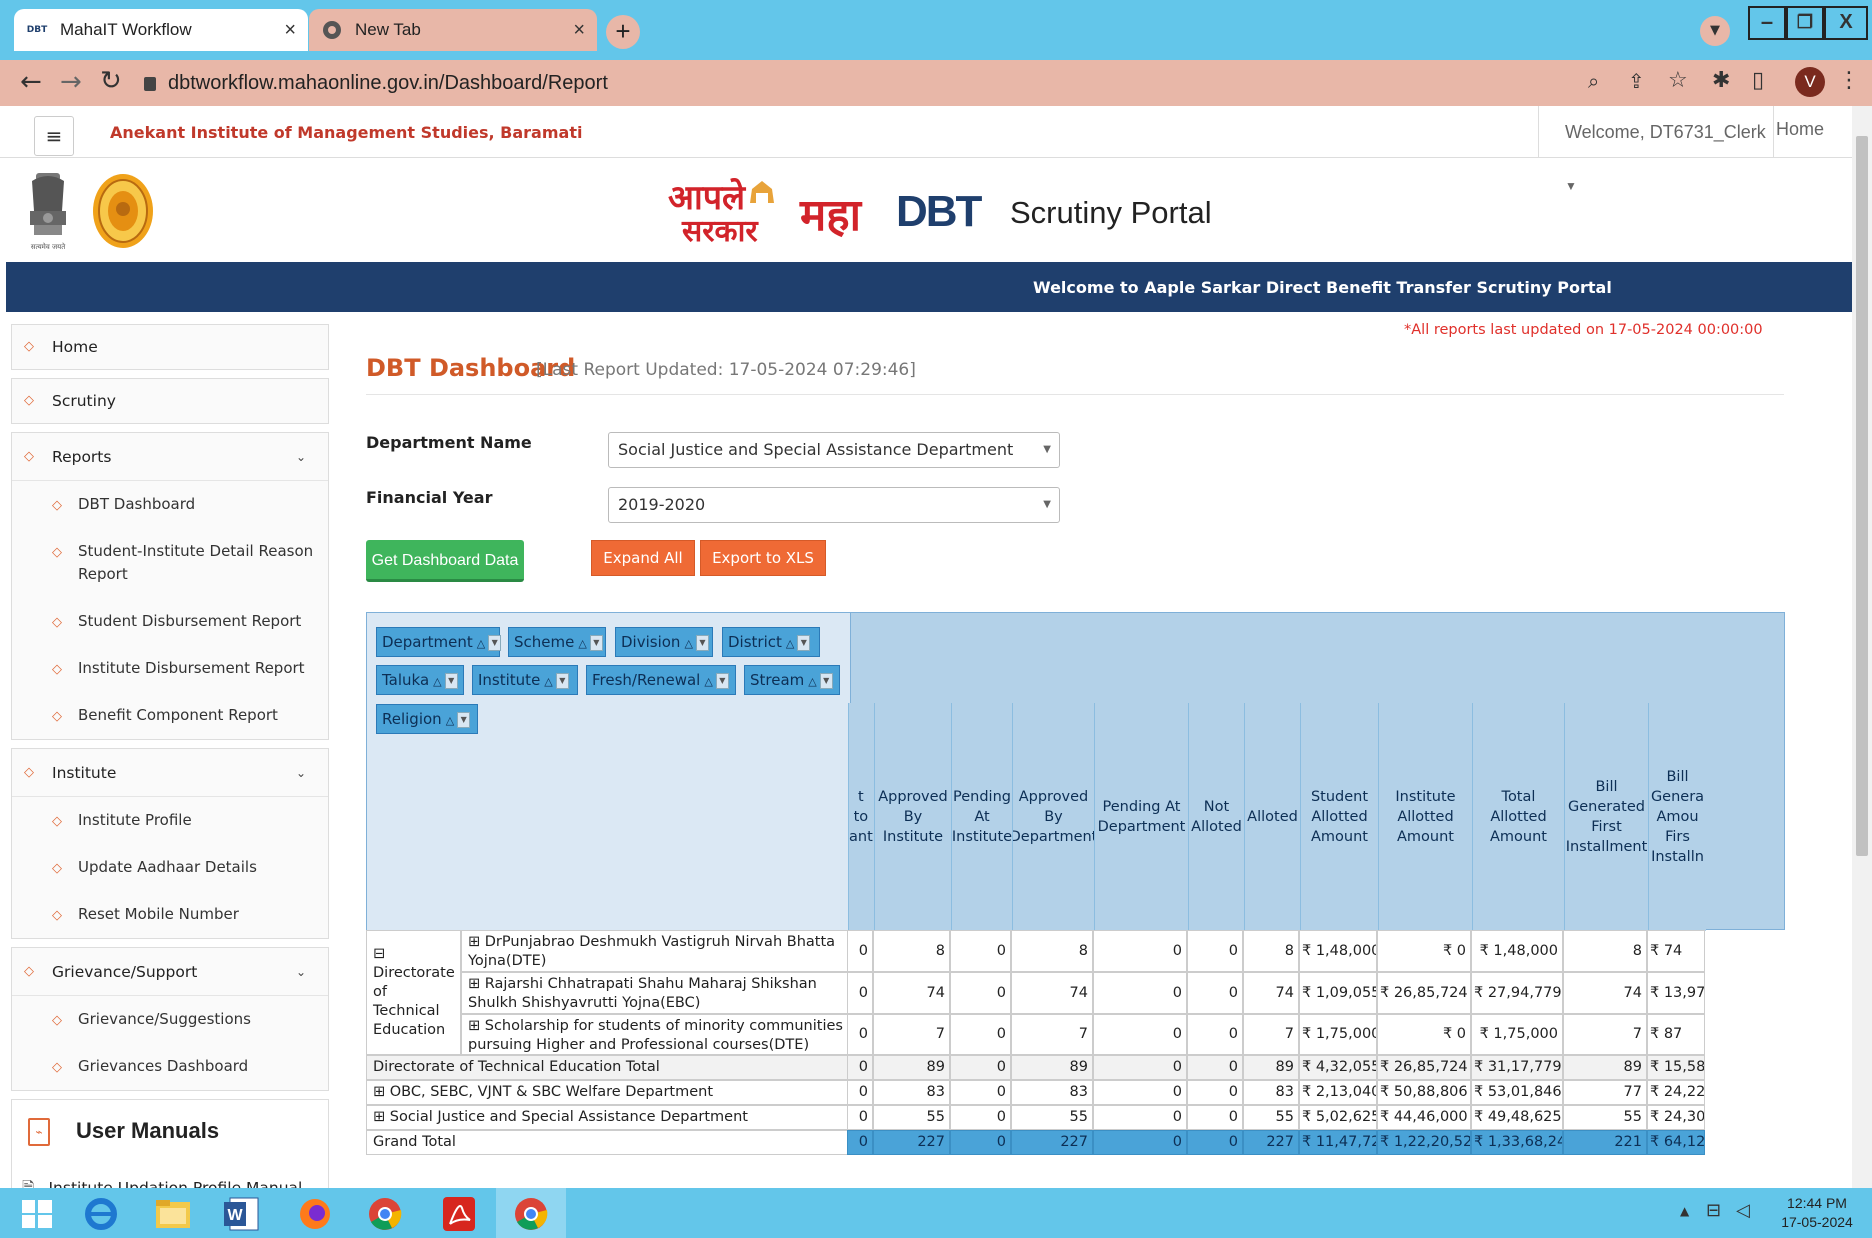  What do you see at coordinates (84, 773) in the screenshot?
I see `sidebar-item-label: Institute` at bounding box center [84, 773].